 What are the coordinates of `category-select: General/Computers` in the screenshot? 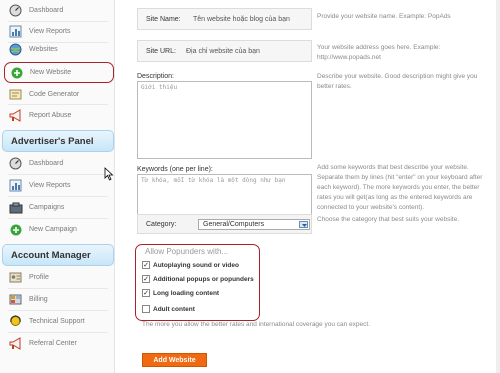 It's located at (254, 224).